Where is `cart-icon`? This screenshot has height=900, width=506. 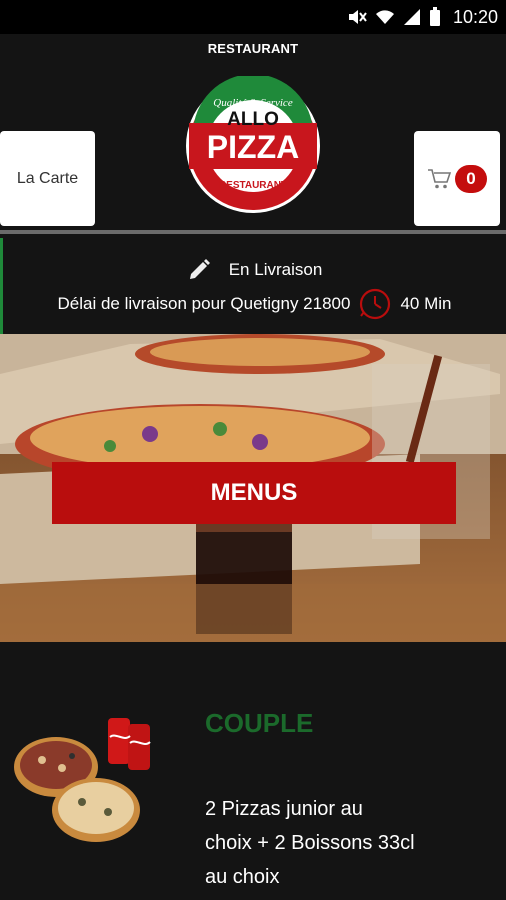 cart-icon is located at coordinates (439, 178).